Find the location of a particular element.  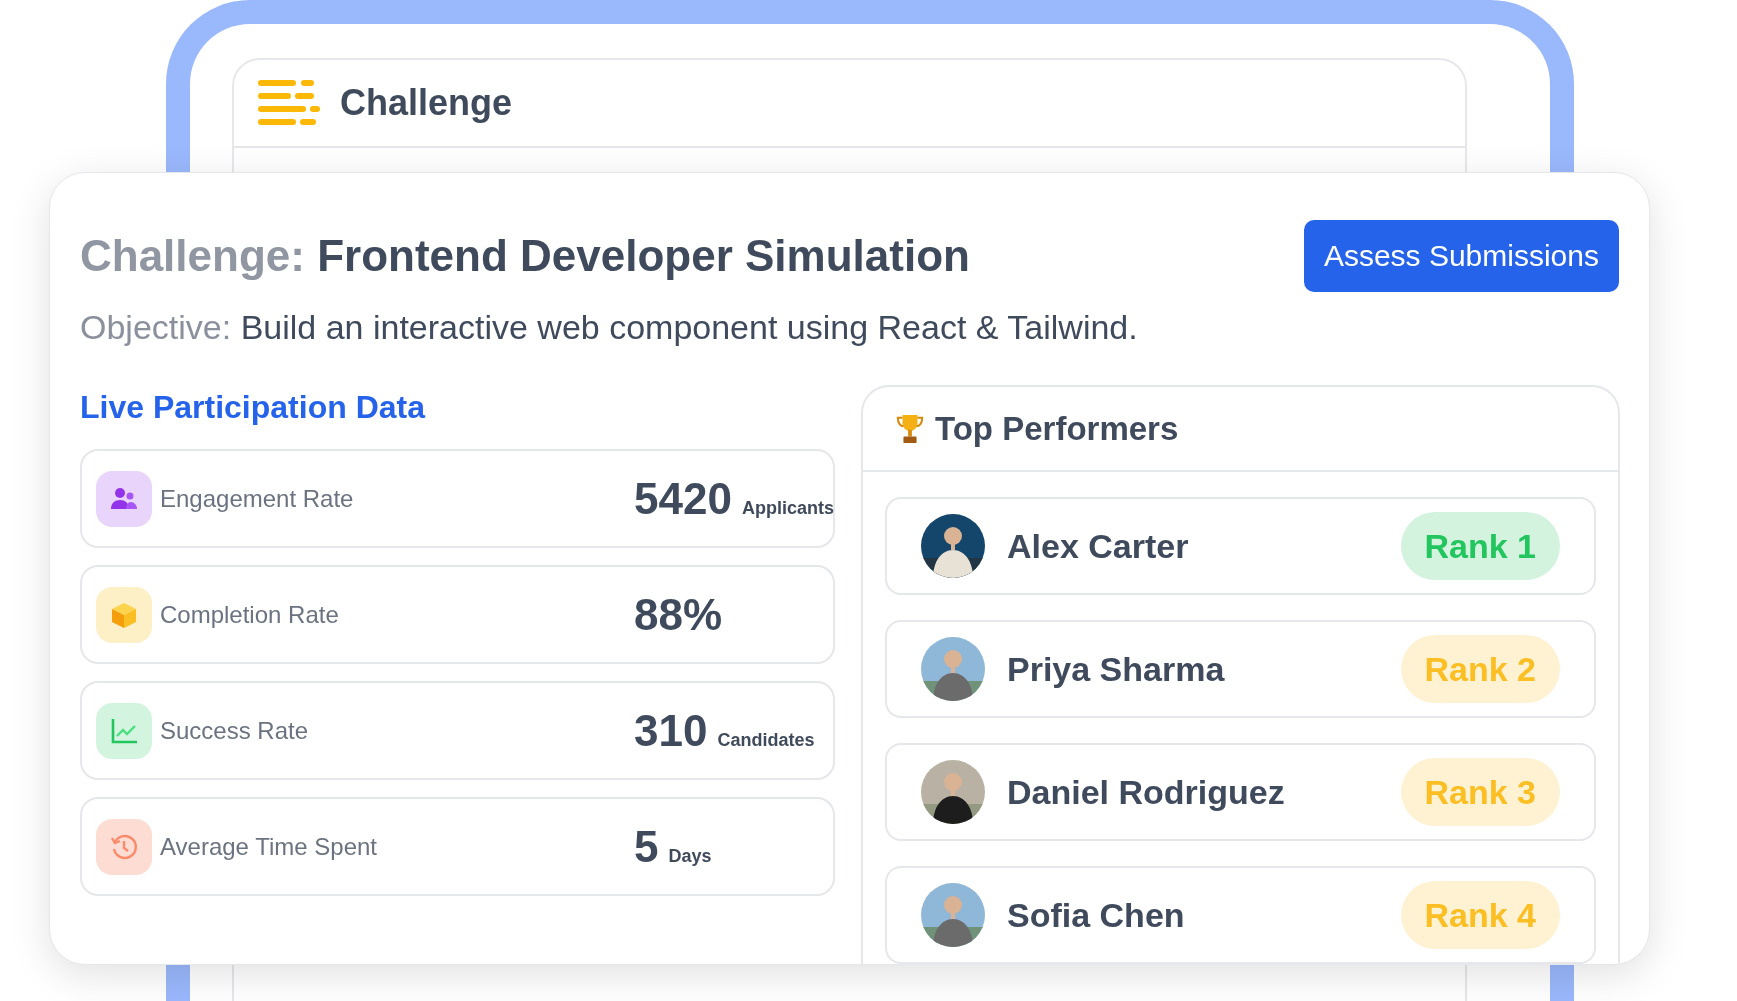

stat-value: 88% is located at coordinates (678, 614).